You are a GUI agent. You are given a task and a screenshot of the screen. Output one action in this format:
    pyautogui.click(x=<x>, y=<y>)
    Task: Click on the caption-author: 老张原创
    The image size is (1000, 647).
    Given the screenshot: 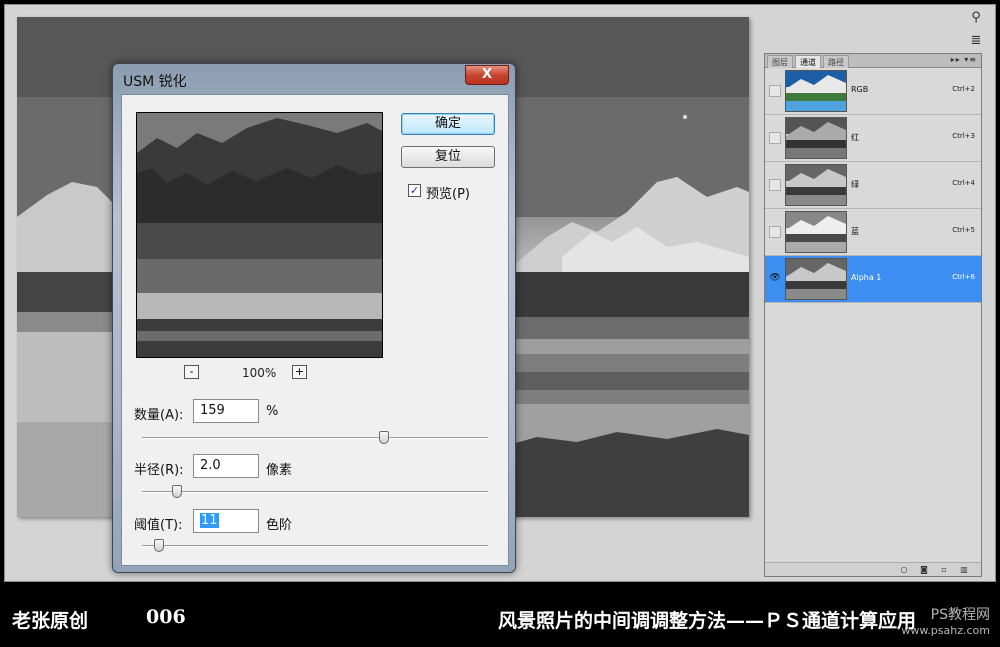 What is the action you would take?
    pyautogui.click(x=50, y=621)
    